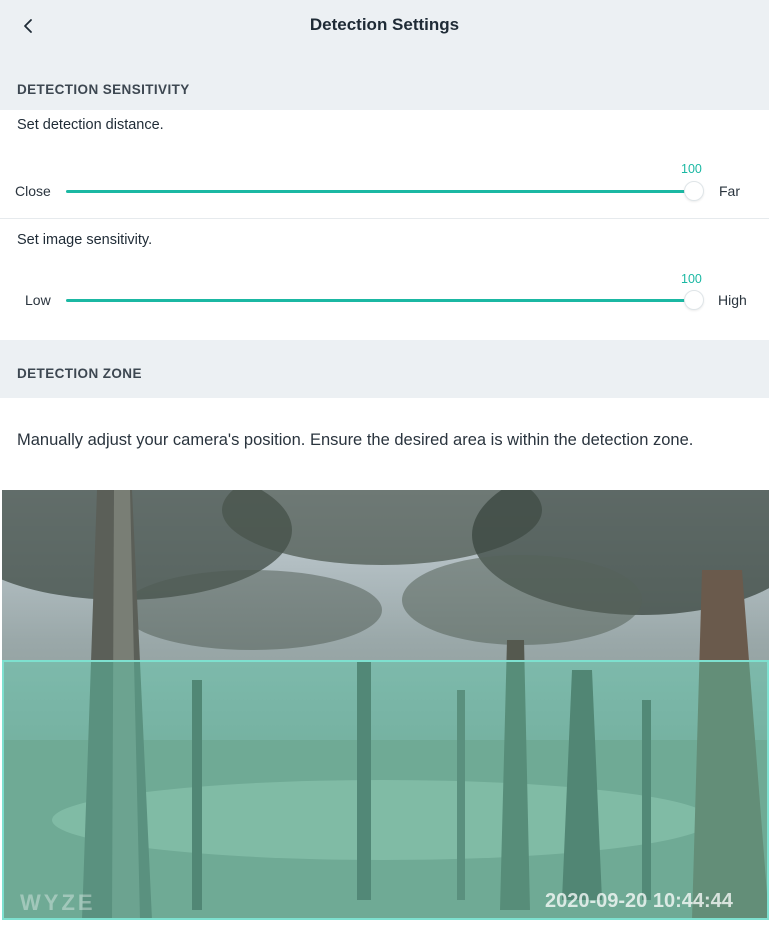 Image resolution: width=780 pixels, height=928 pixels. I want to click on distance-label: Set detection distance., so click(90, 125).